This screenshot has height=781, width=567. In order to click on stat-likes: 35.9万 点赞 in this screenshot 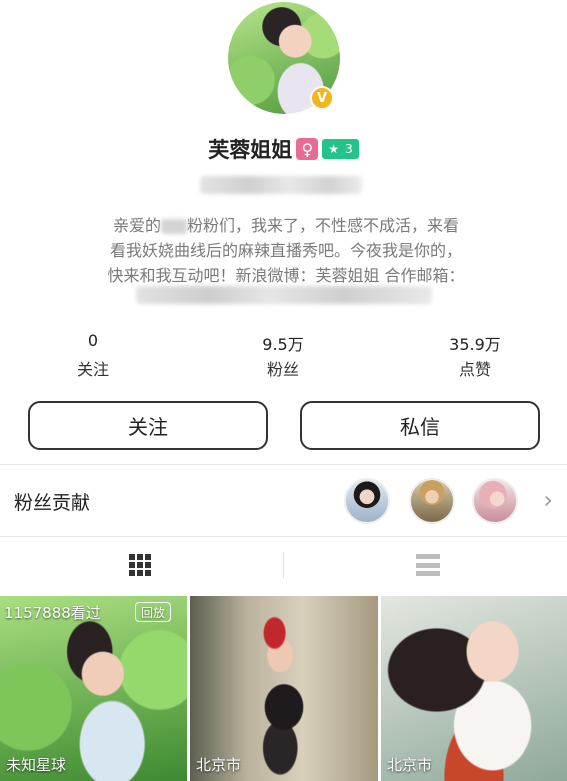, I will do `click(475, 355)`.